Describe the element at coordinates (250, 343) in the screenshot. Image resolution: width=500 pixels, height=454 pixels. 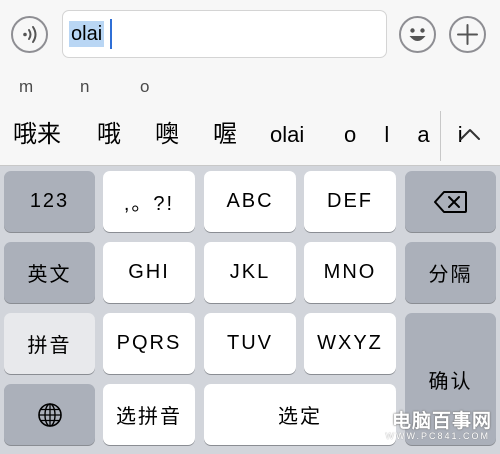
I see `tuv-key: TUV` at that location.